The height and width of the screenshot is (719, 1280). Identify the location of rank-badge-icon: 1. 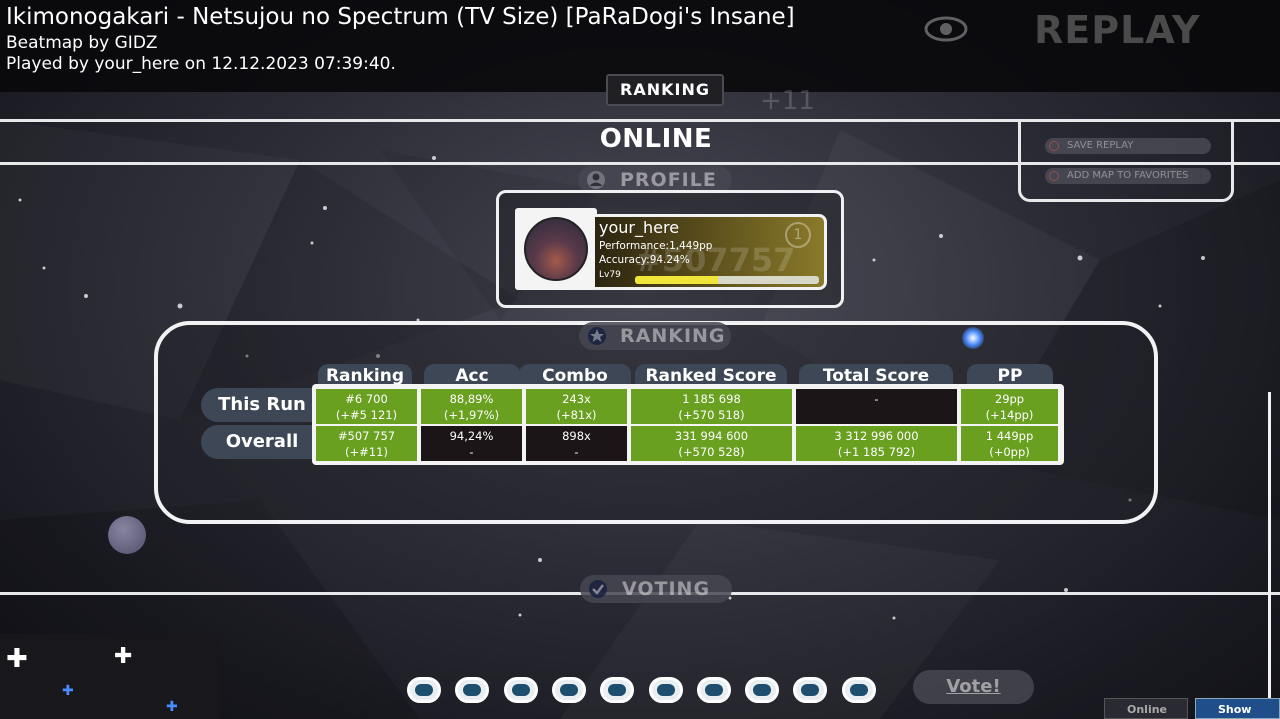
(798, 235).